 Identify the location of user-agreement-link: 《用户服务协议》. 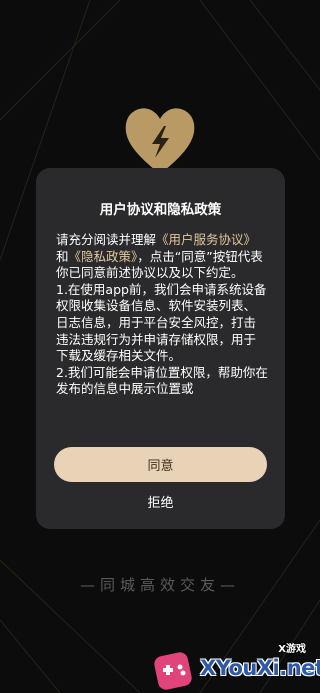
(206, 239).